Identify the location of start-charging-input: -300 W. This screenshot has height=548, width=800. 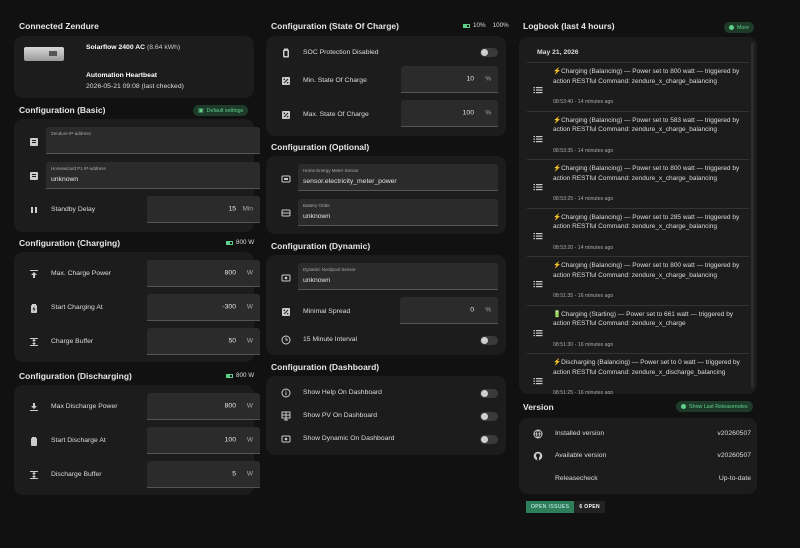
(203, 307).